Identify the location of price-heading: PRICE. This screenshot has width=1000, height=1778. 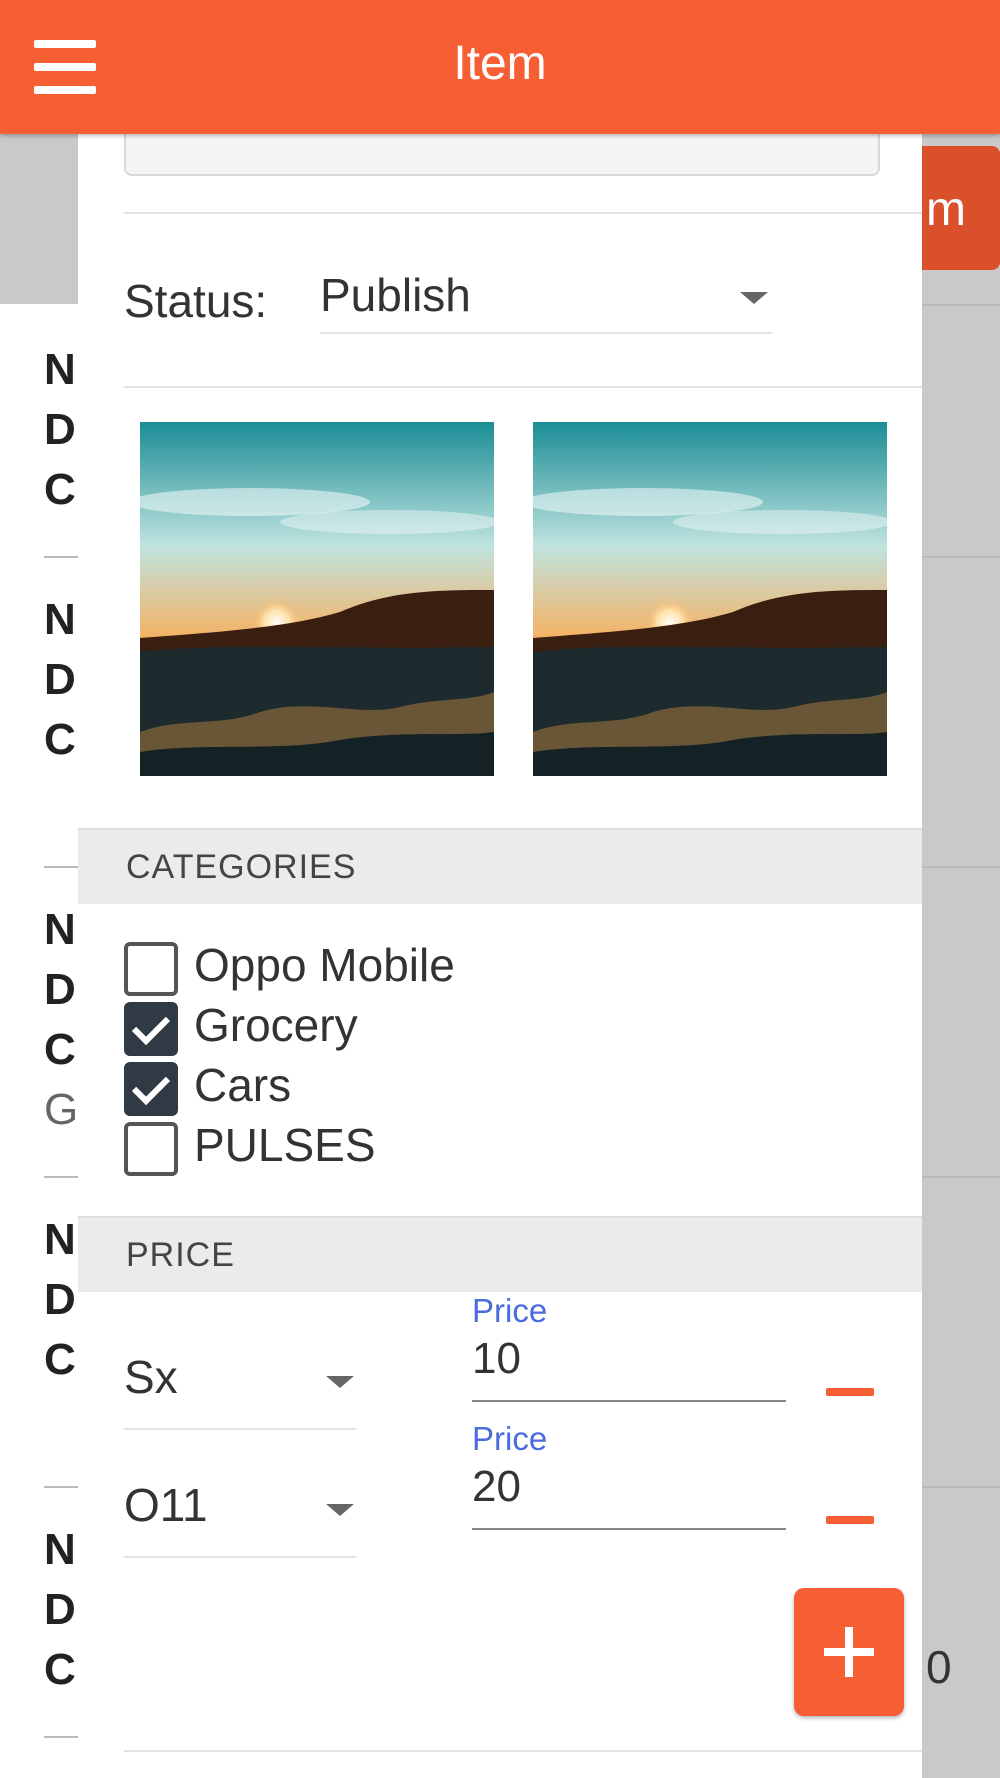
(180, 1255).